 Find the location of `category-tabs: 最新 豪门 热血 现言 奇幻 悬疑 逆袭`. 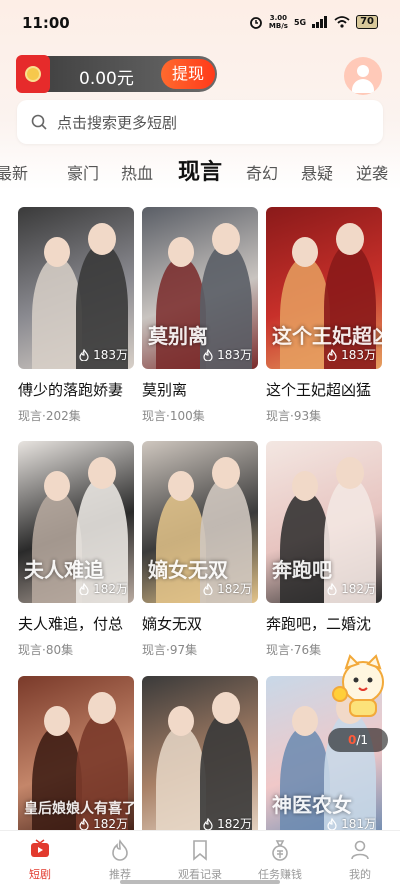

category-tabs: 最新 豪门 热血 现言 奇幻 悬疑 逆袭 is located at coordinates (200, 172).